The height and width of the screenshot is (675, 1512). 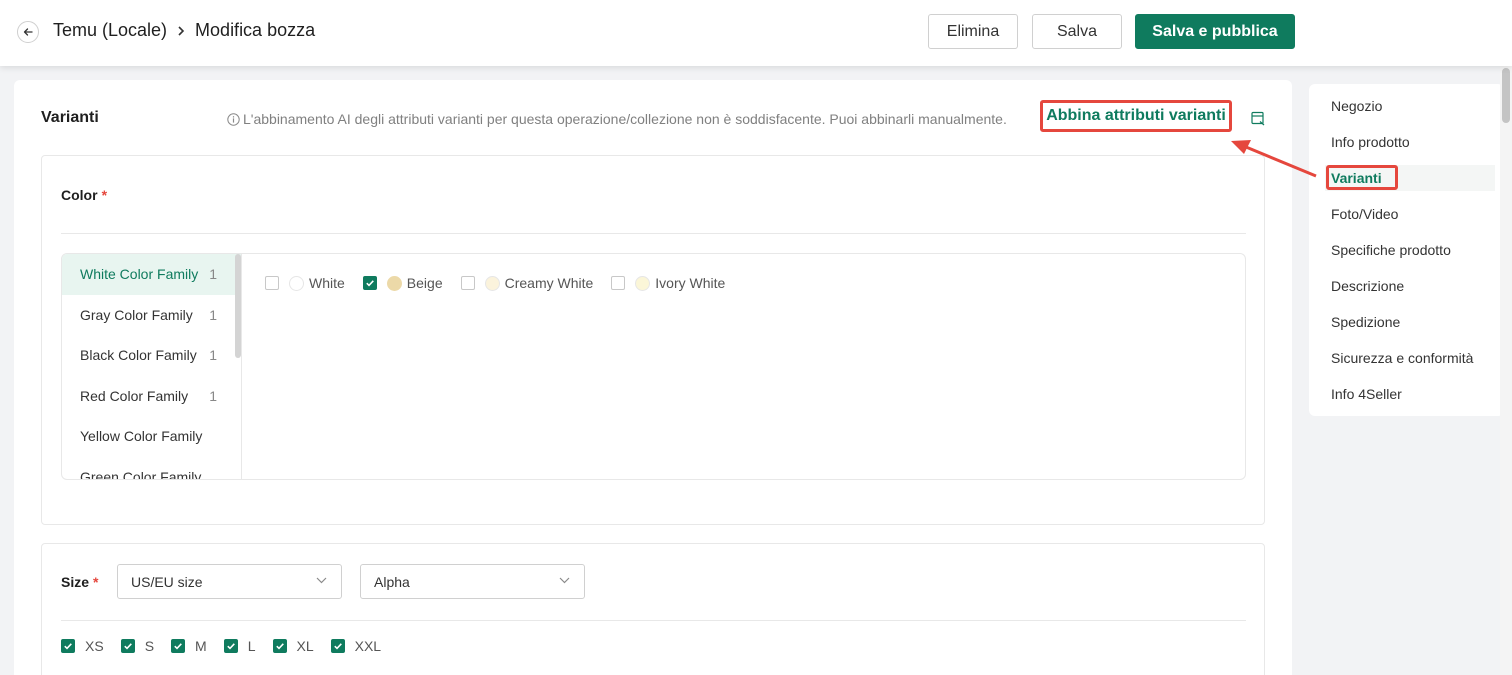 I want to click on family-name: Red Color Family, so click(x=134, y=395).